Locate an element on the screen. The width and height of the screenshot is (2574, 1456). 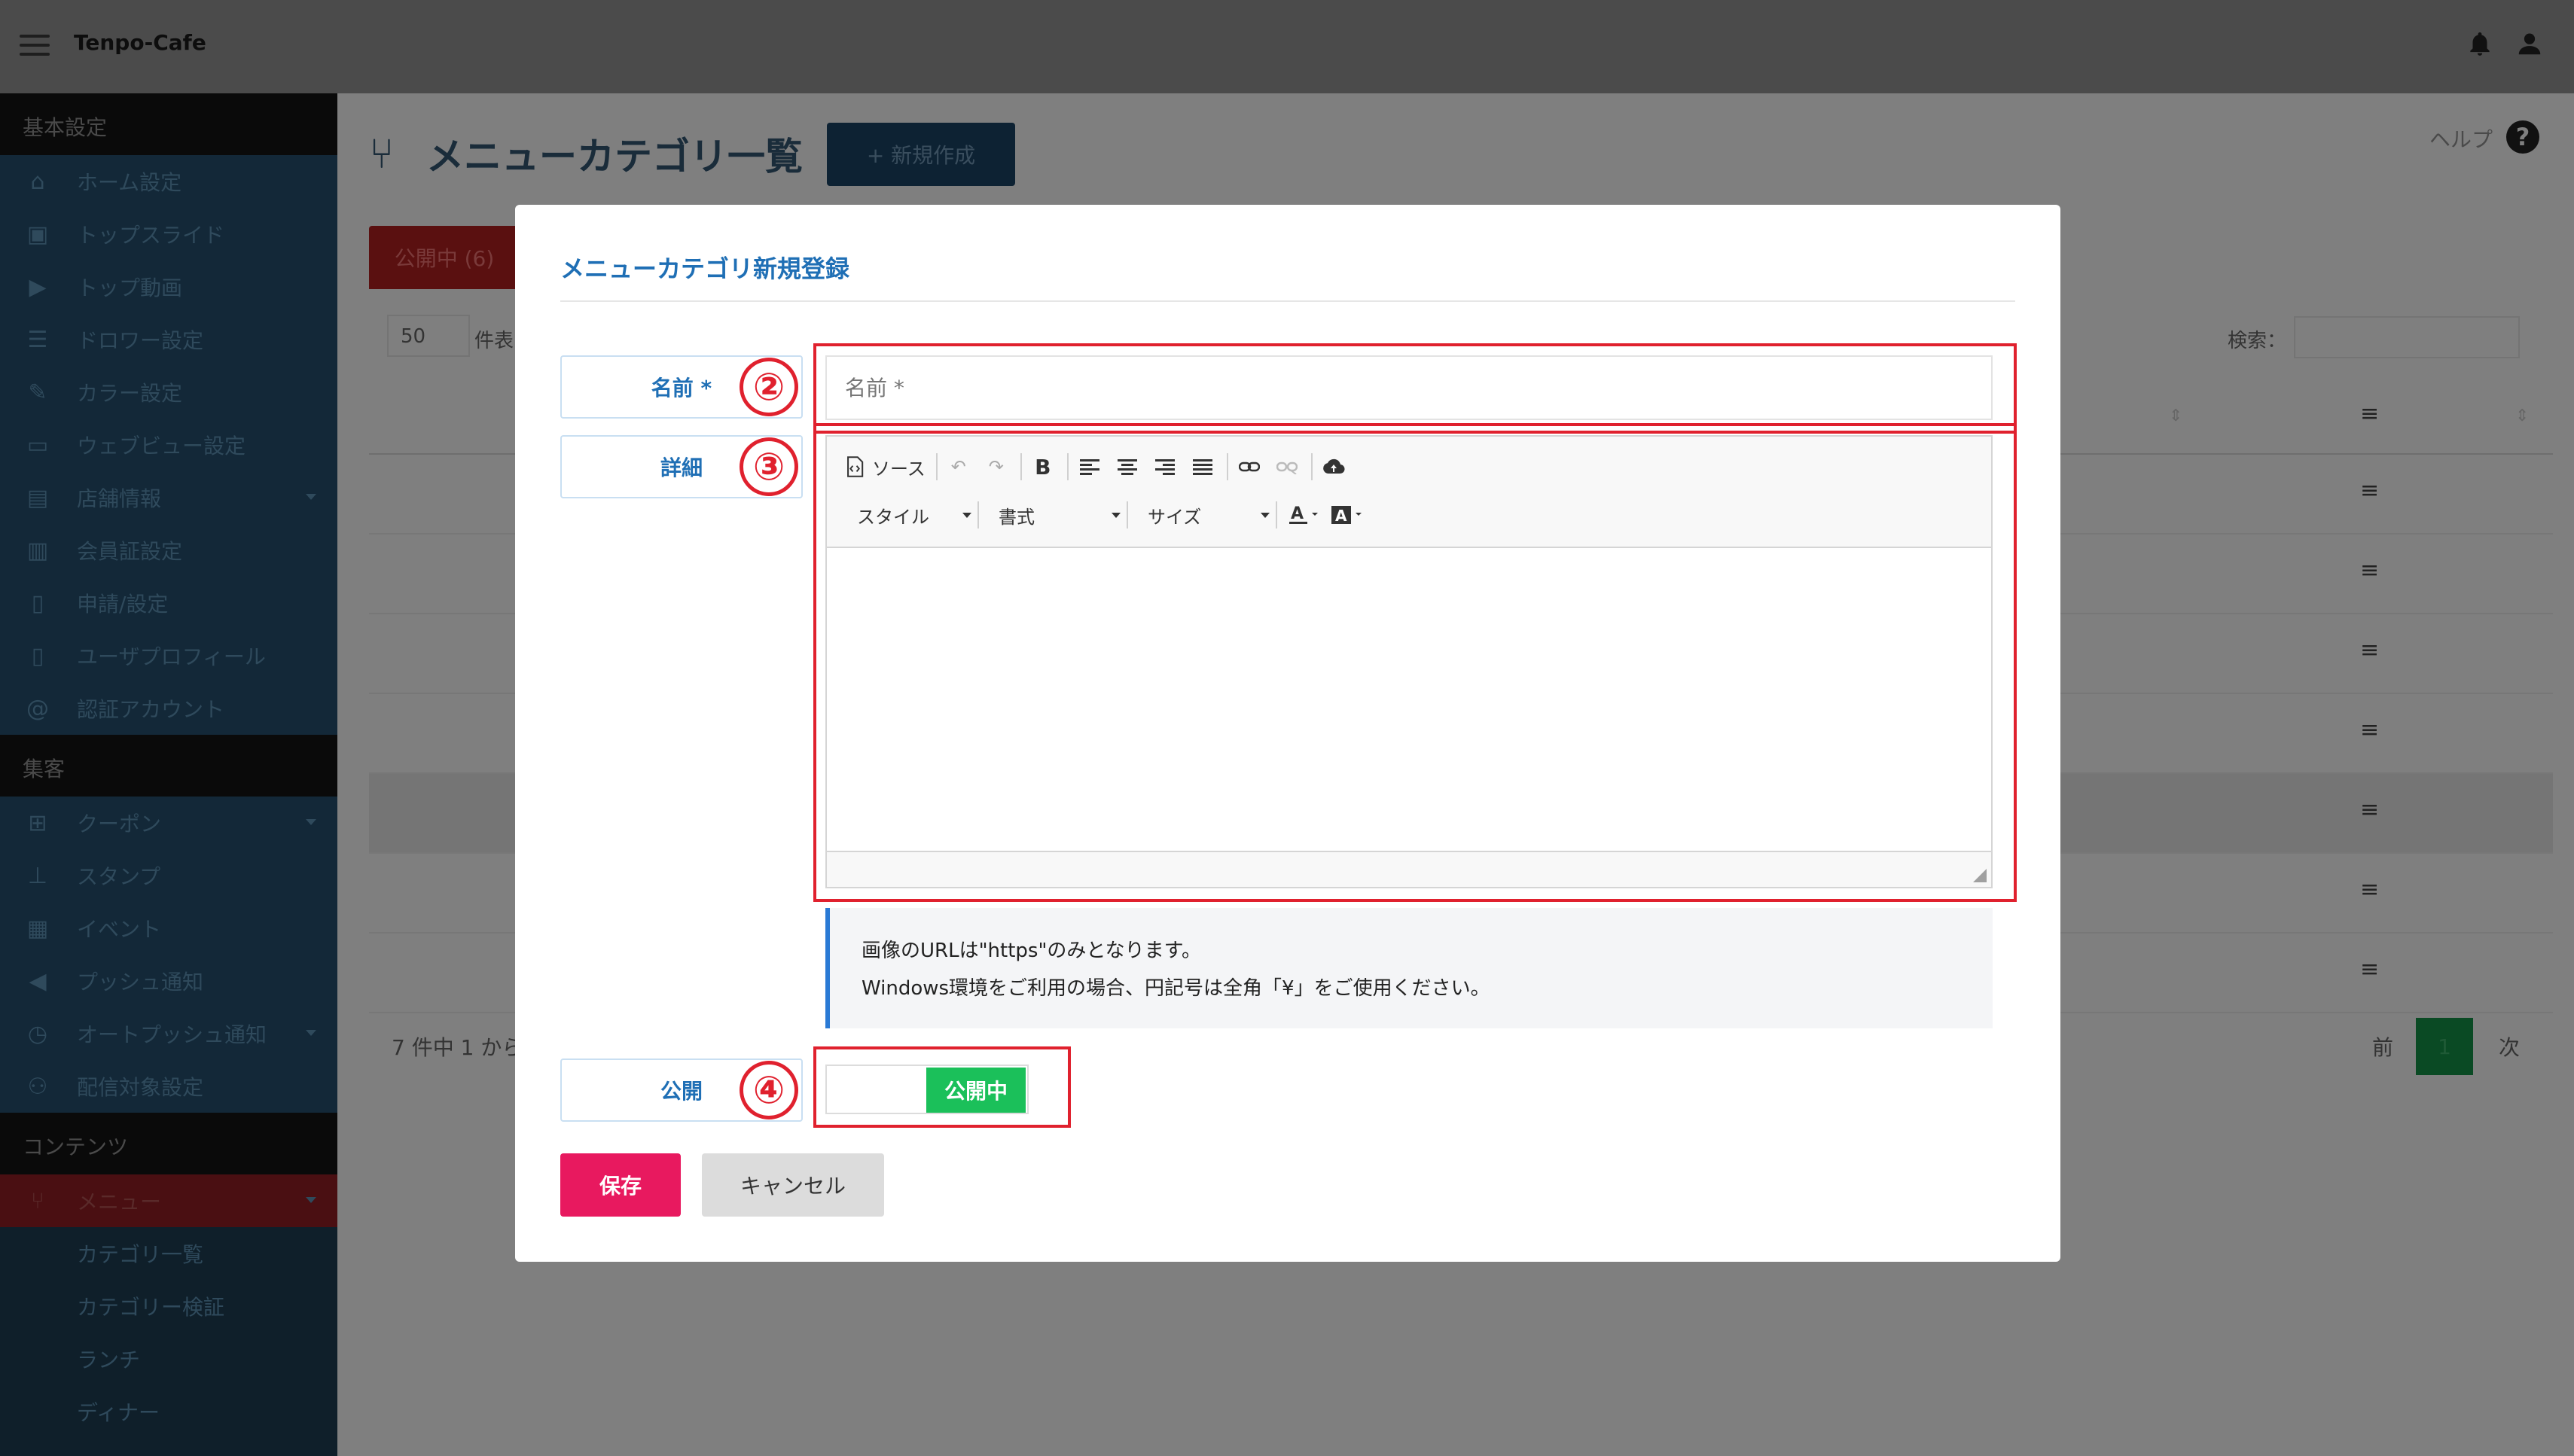
text-color-icon: A is located at coordinates (1305, 515).